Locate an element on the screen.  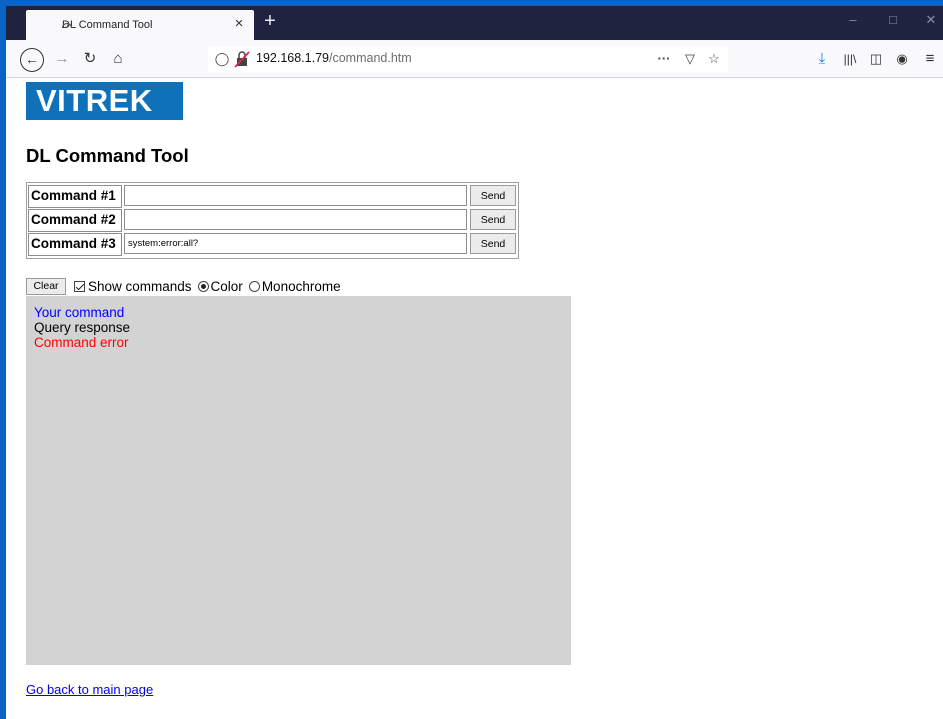
command-2-input is located at coordinates (295, 219).